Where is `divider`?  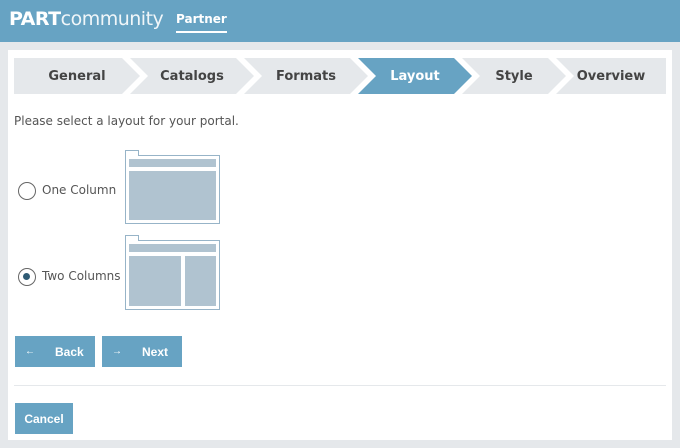 divider is located at coordinates (340, 385).